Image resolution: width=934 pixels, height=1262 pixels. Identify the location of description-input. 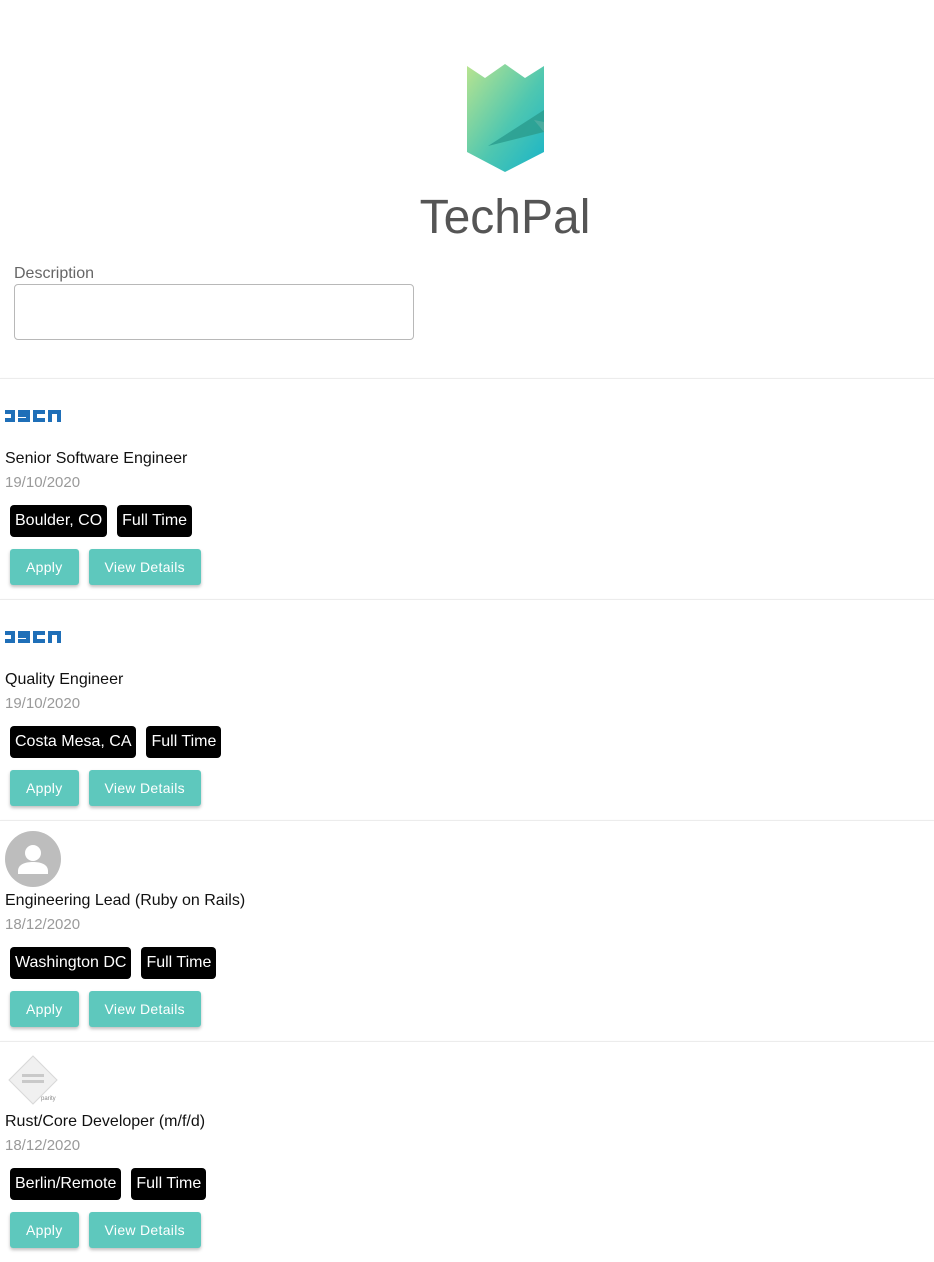
(214, 312).